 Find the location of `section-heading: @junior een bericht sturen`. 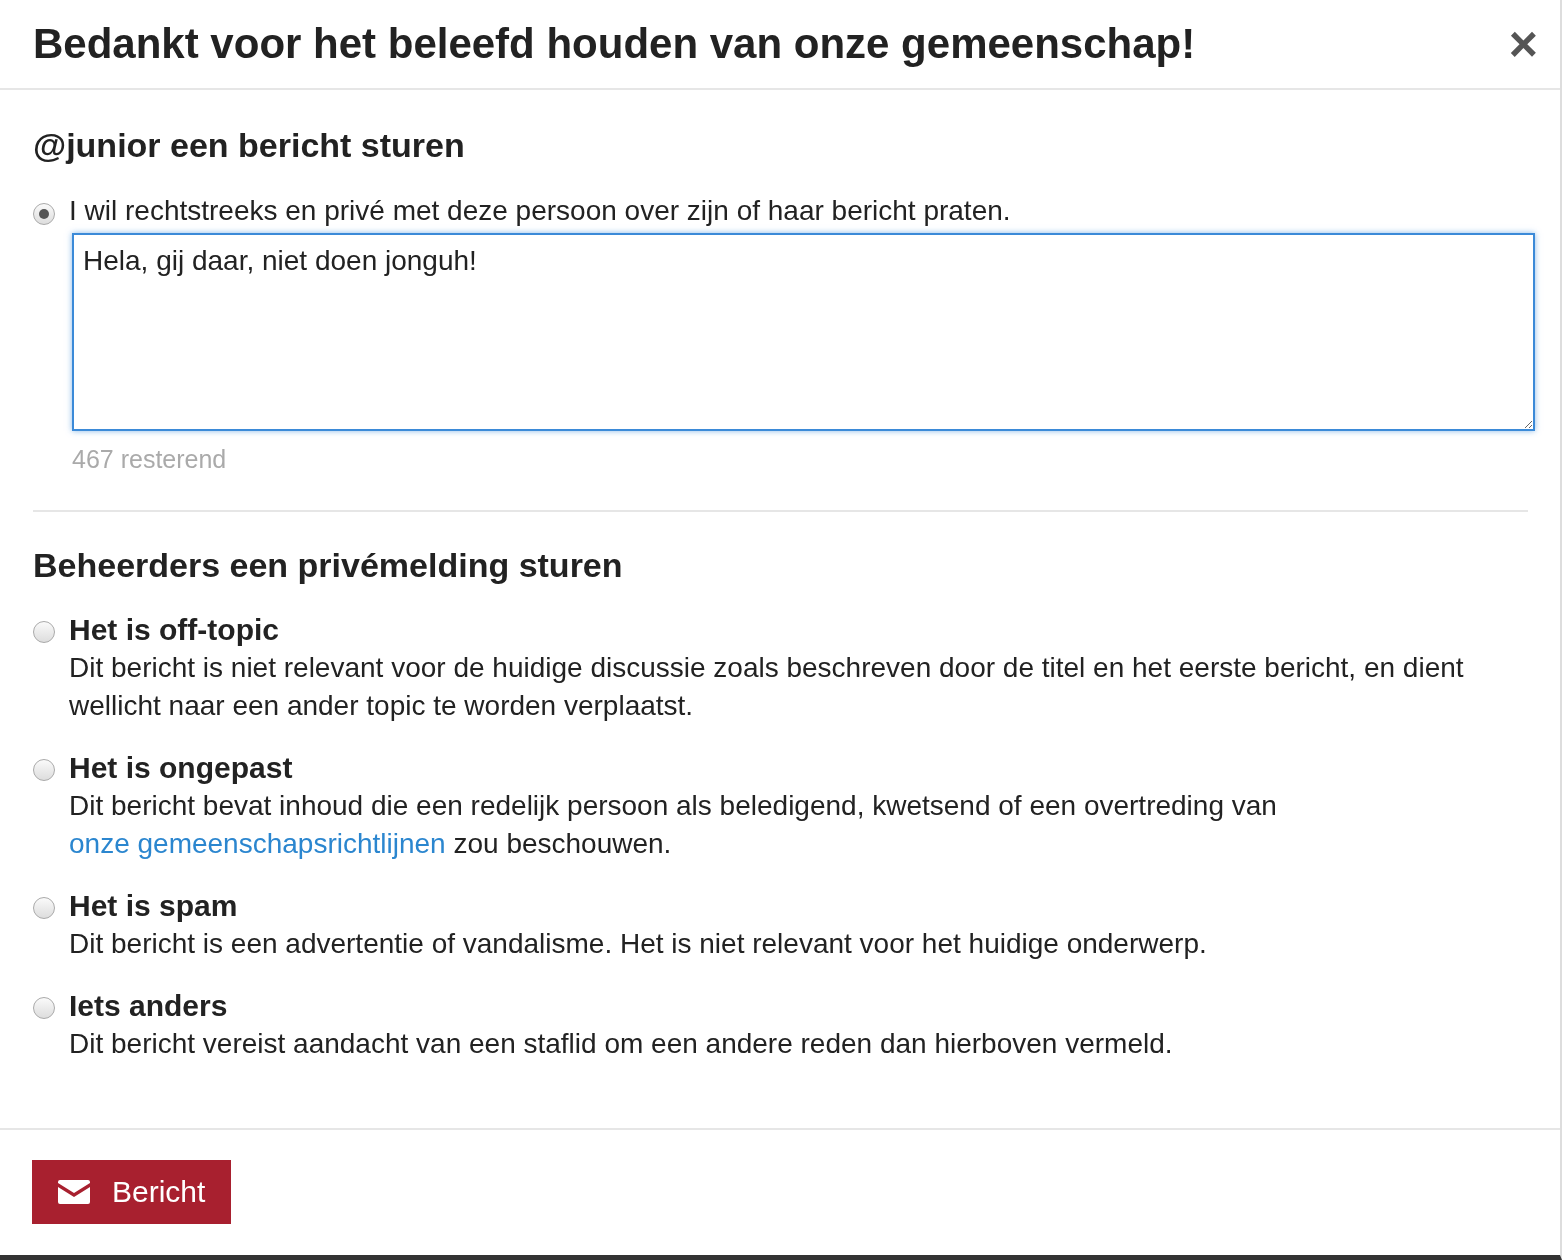

section-heading: @junior een bericht sturen is located at coordinates (249, 145).